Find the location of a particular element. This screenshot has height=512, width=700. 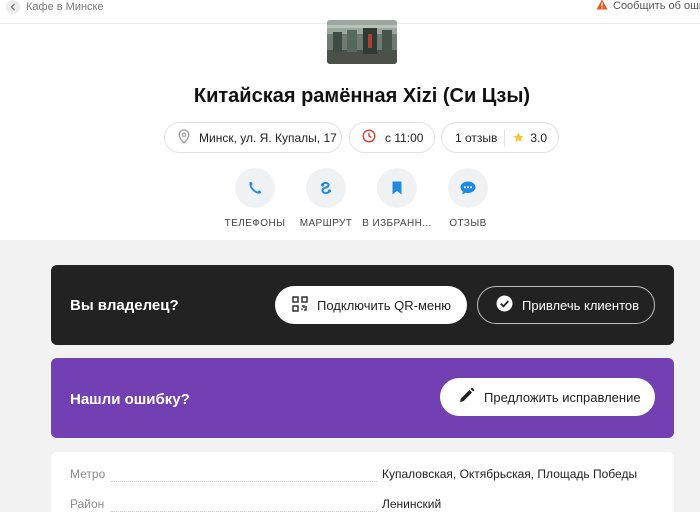

warning-icon is located at coordinates (602, 7).